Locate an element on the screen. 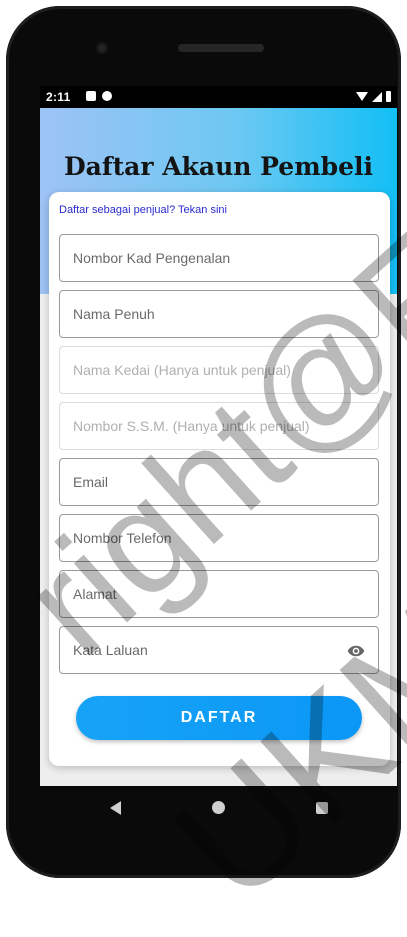 The image size is (407, 937). address-field is located at coordinates (219, 594).